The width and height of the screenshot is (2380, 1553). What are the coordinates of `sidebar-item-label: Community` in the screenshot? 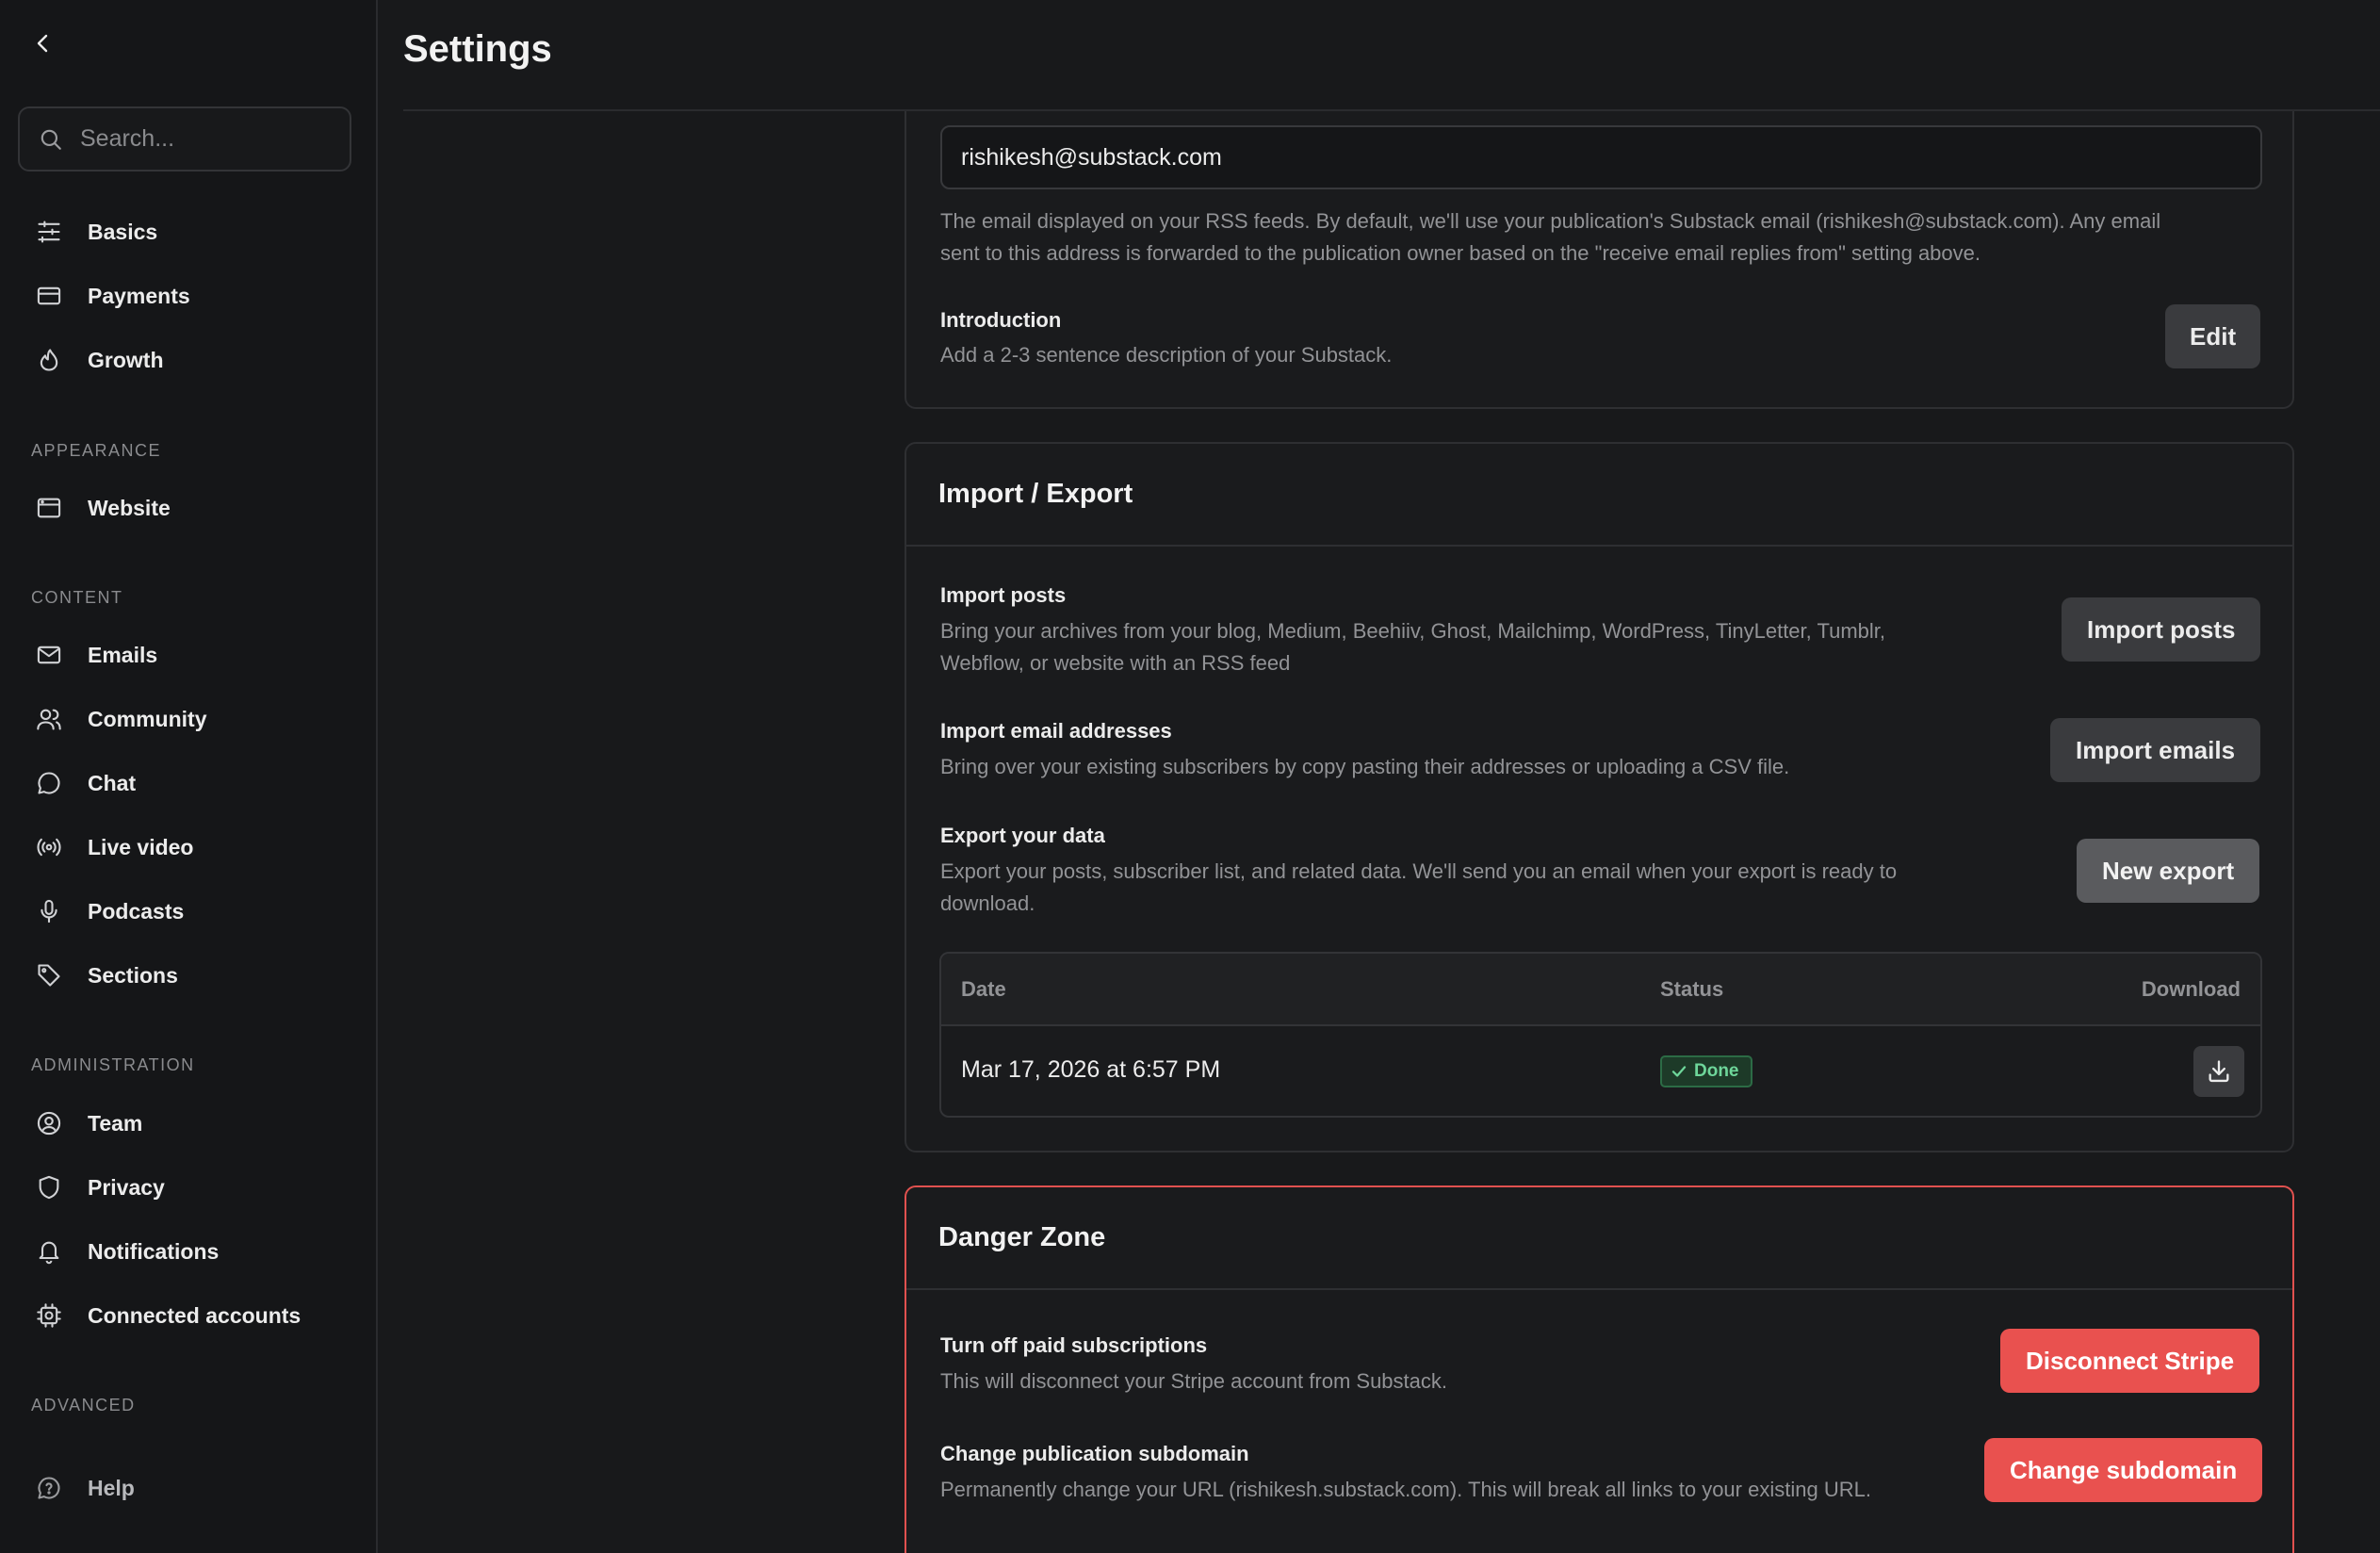 It's located at (147, 718).